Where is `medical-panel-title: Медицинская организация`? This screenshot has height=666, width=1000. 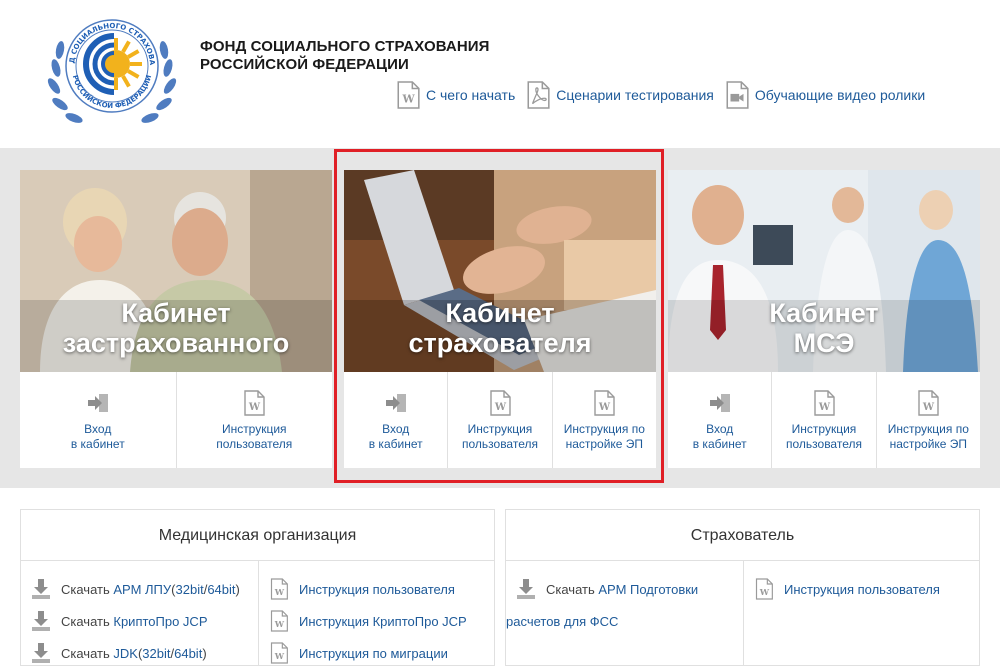
medical-panel-title: Медицинская организация is located at coordinates (257, 535).